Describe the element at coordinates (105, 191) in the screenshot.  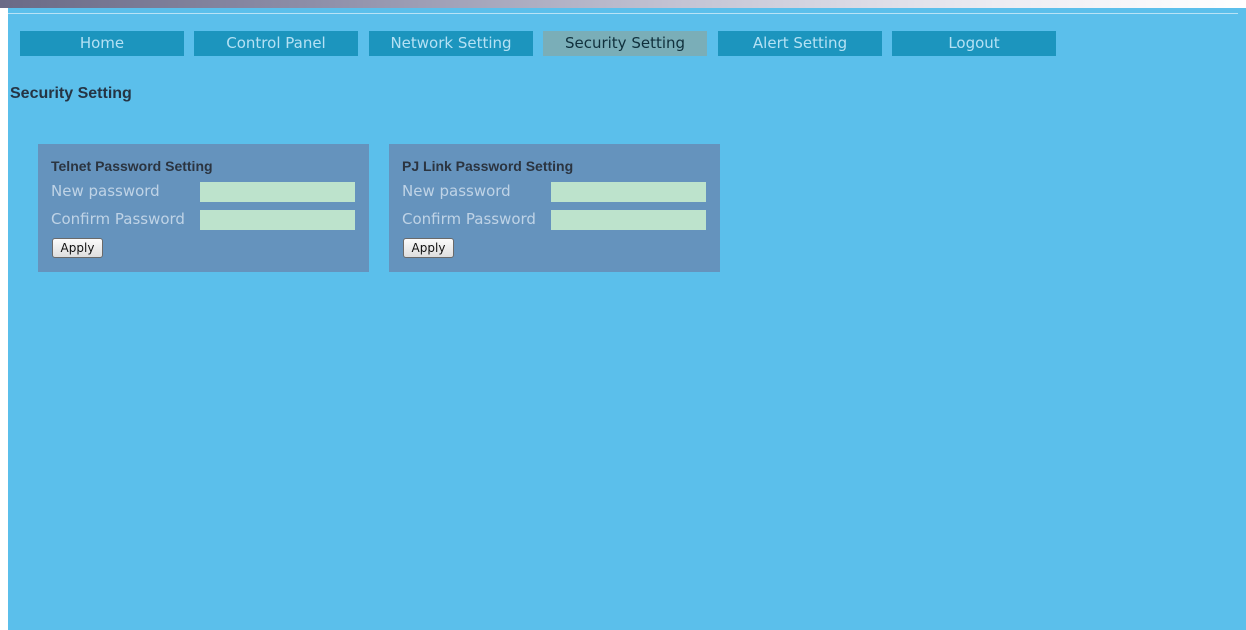
I see `telnet-new-password-label: New password` at that location.